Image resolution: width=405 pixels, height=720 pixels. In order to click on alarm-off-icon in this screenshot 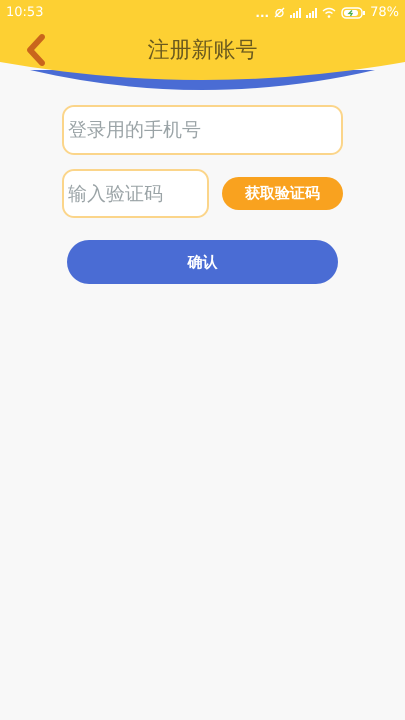, I will do `click(280, 12)`.